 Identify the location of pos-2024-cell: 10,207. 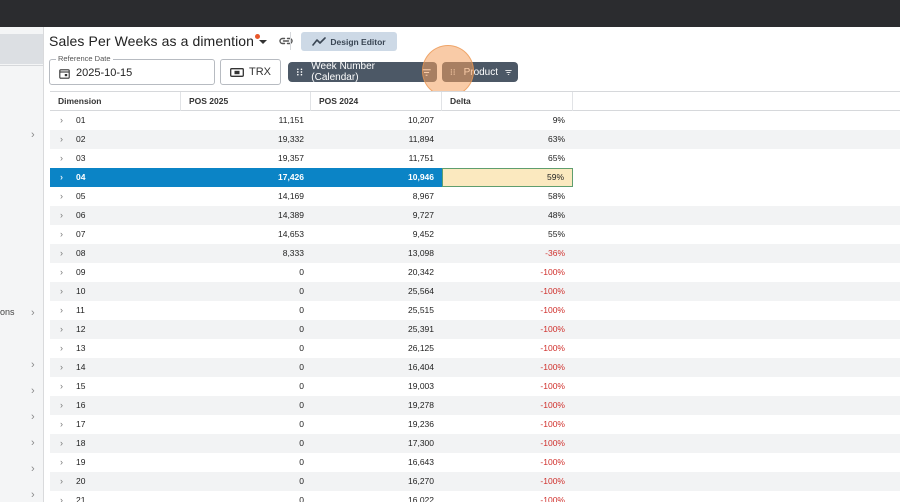
(376, 120).